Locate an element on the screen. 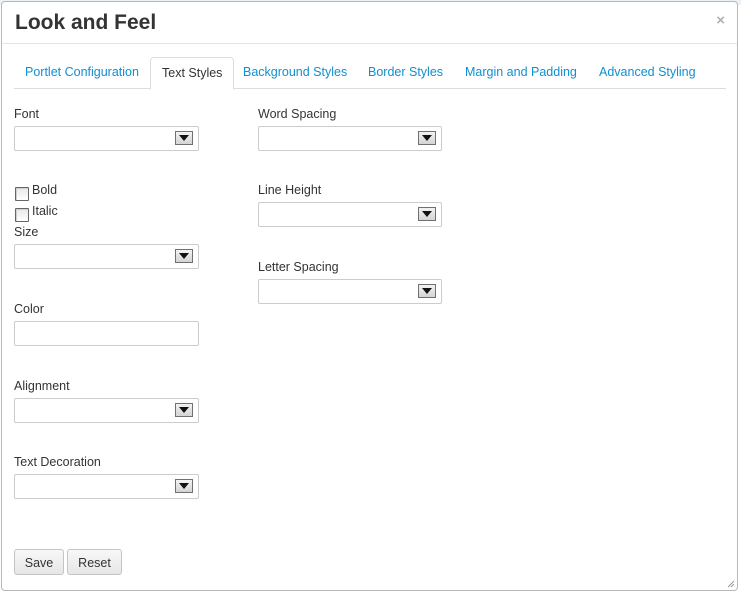 This screenshot has width=741, height=594. line-height-select is located at coordinates (350, 214).